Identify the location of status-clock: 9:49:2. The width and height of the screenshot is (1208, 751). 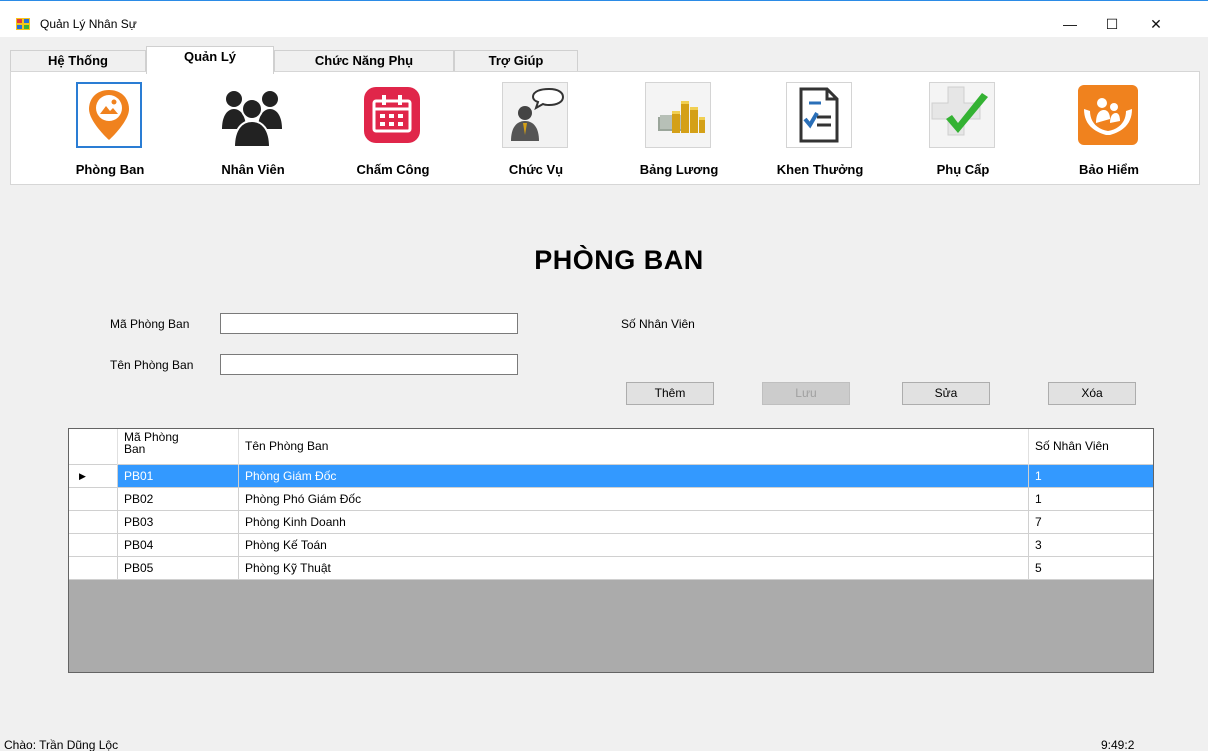
(1118, 744).